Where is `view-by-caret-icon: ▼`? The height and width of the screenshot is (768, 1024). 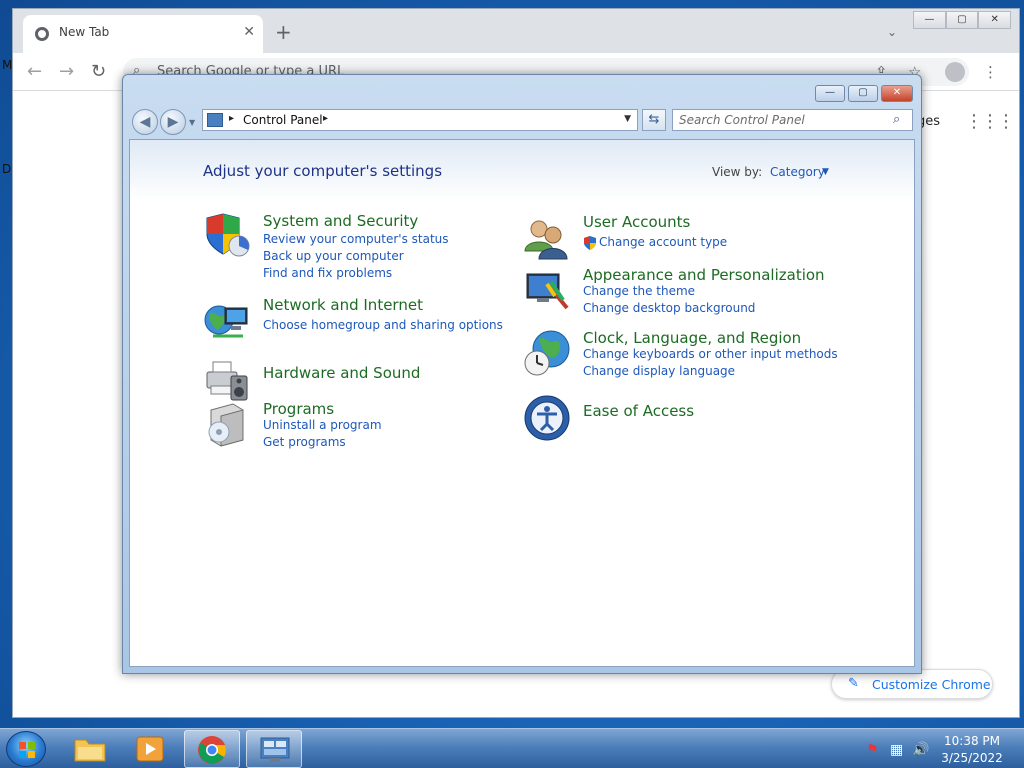
view-by-caret-icon: ▼ is located at coordinates (825, 172).